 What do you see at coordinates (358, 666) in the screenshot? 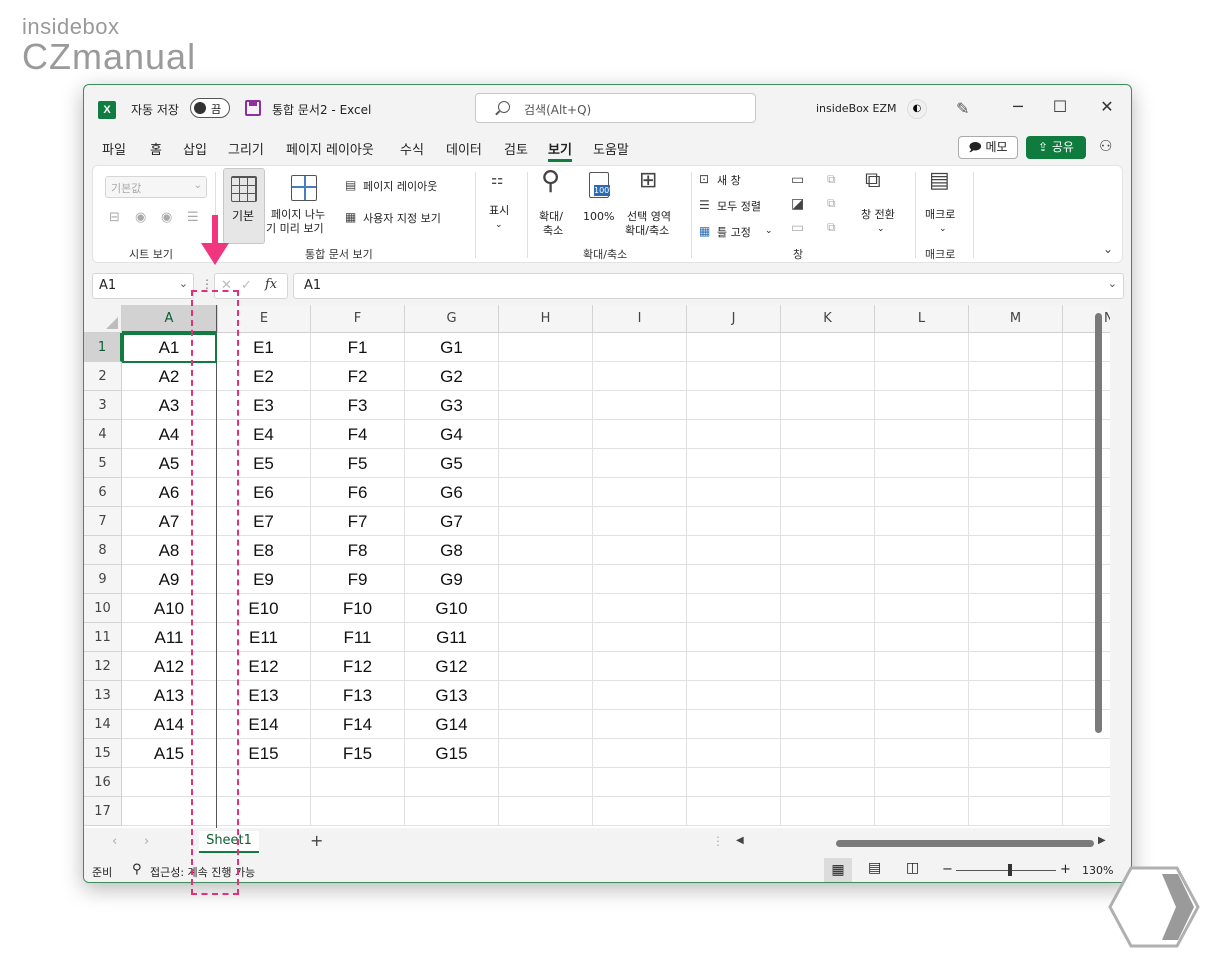
I see `cell-f: F12` at bounding box center [358, 666].